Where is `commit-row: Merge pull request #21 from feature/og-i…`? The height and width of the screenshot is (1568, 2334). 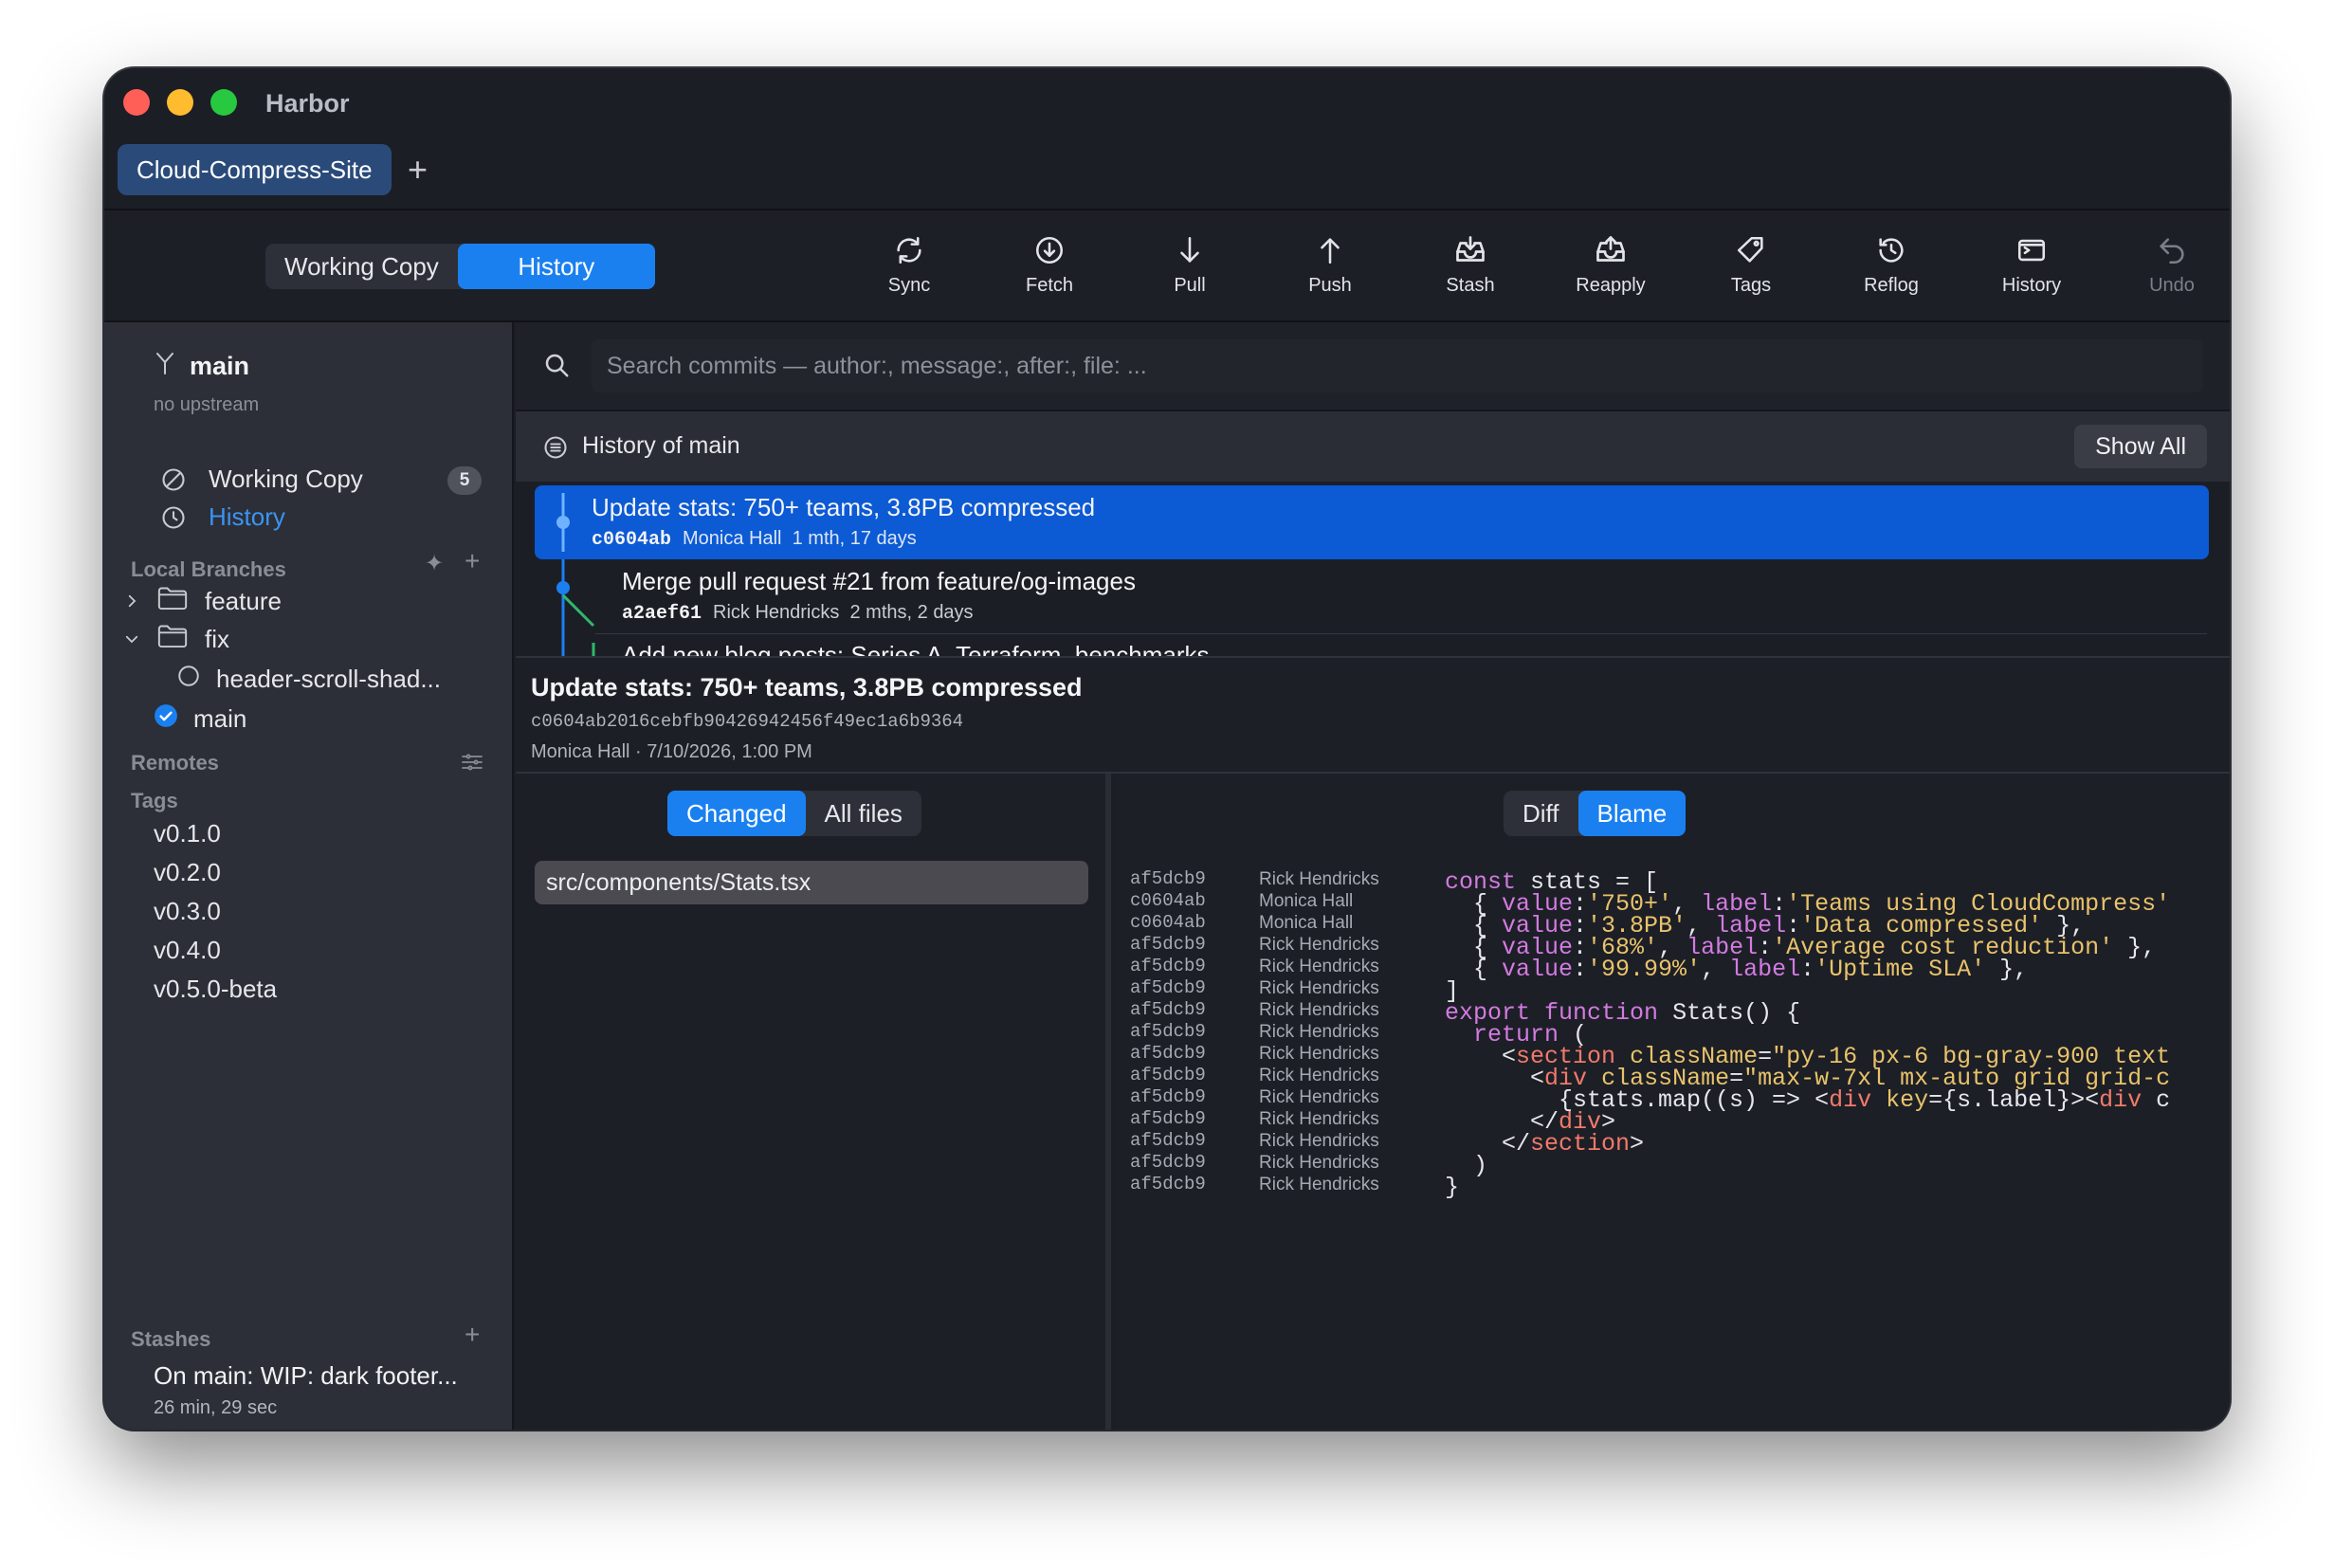
commit-row: Merge pull request #21 from feature/og-i… is located at coordinates (1372, 596).